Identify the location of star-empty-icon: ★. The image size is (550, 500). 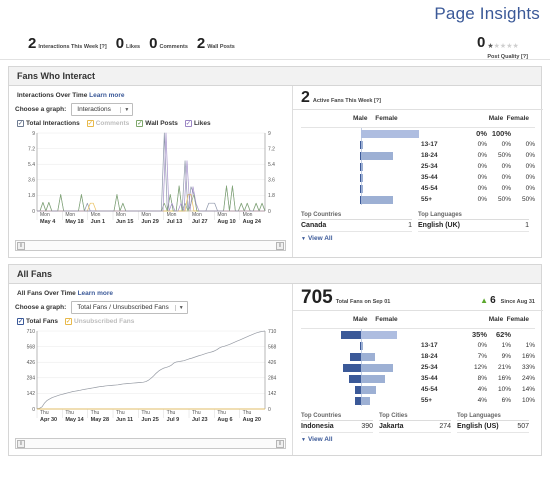
(515, 46).